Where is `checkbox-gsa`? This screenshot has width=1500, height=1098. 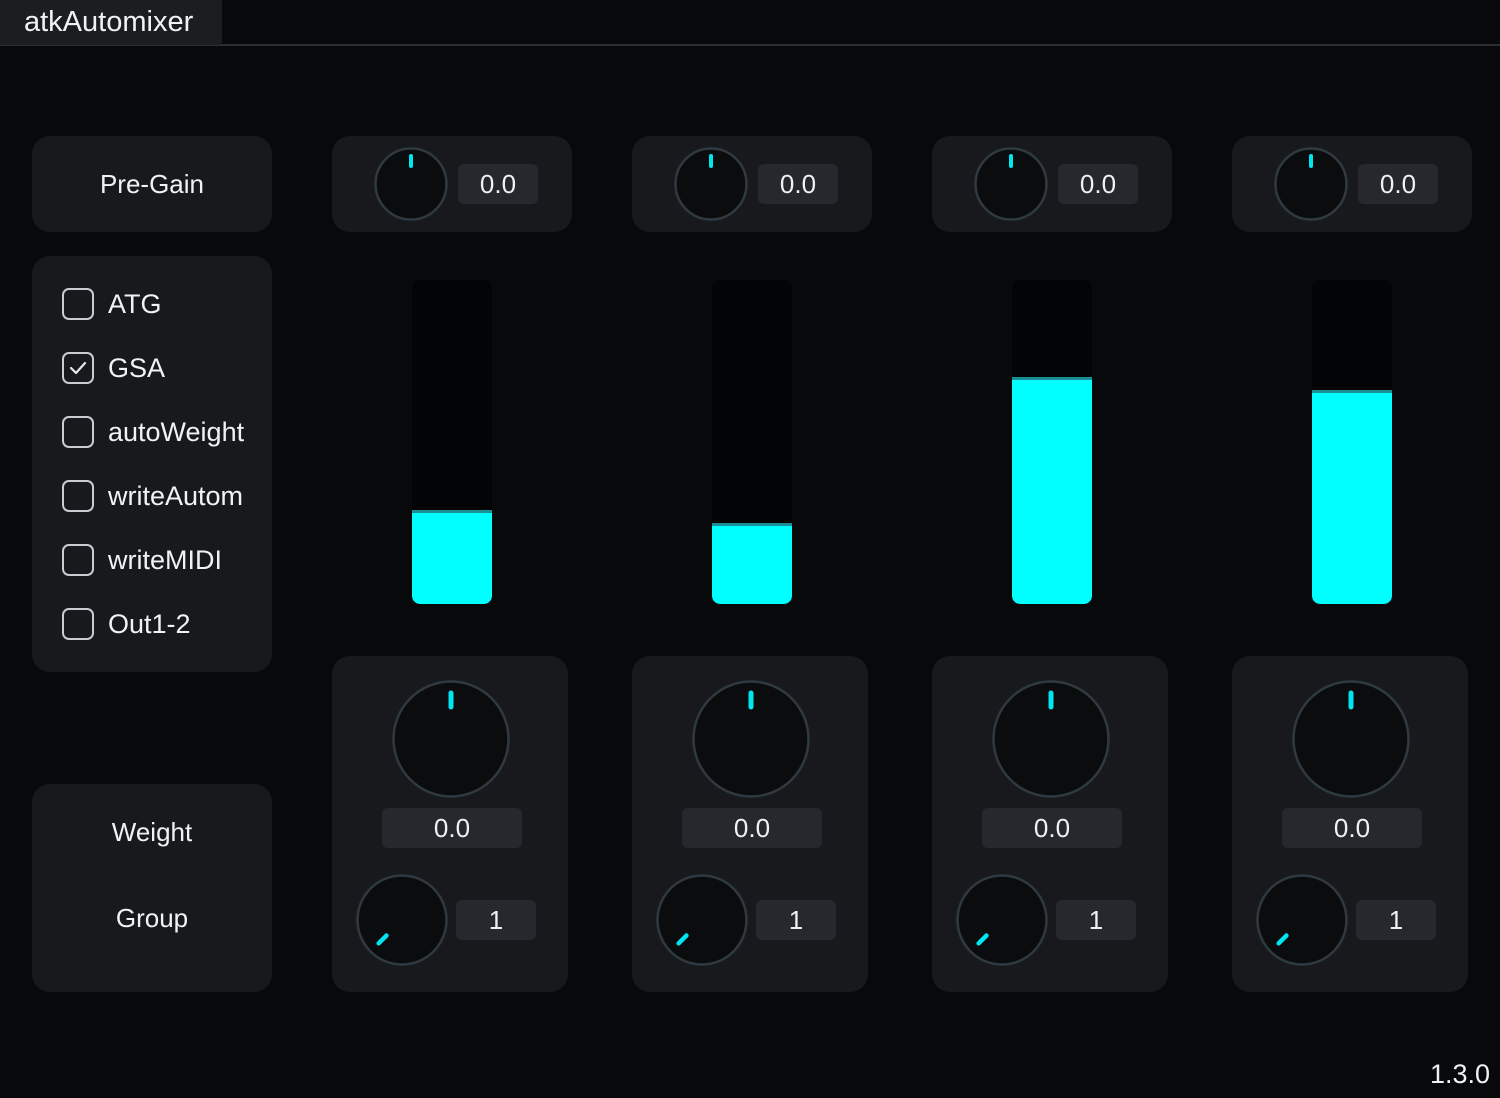 checkbox-gsa is located at coordinates (78, 368).